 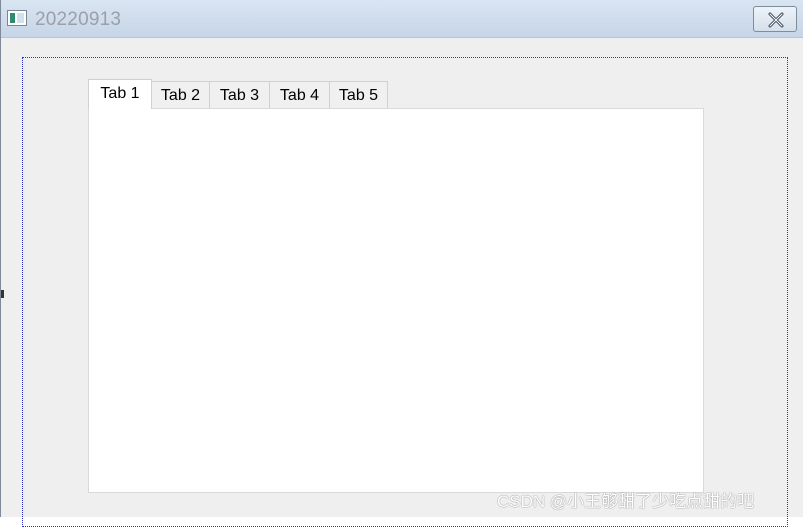 I want to click on resize-edge-marker, so click(x=2, y=294).